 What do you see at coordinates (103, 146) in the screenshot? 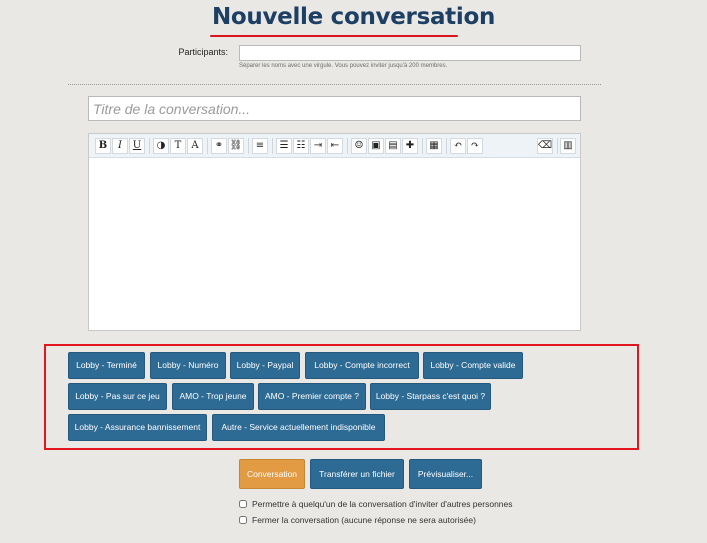
I see `bold-icon: B` at bounding box center [103, 146].